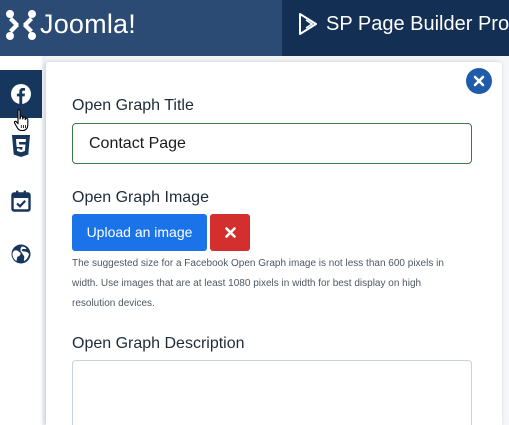 Image resolution: width=509 pixels, height=425 pixels. Describe the element at coordinates (272, 392) in the screenshot. I see `og-description-textarea` at that location.